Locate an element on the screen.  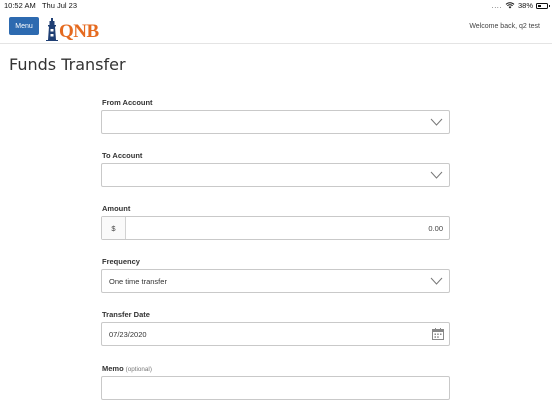
amount-label: Amount is located at coordinates (116, 208).